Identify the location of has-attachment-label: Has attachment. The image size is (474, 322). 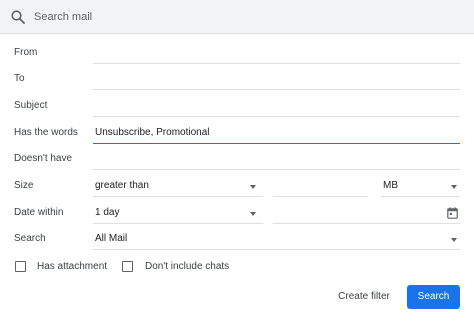
(72, 266).